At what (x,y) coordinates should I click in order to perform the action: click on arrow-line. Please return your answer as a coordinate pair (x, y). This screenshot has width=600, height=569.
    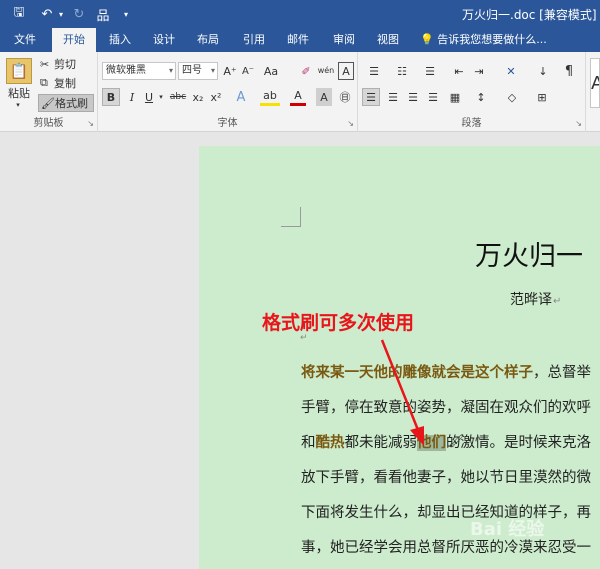
    Looking at the image, I should click on (400, 385).